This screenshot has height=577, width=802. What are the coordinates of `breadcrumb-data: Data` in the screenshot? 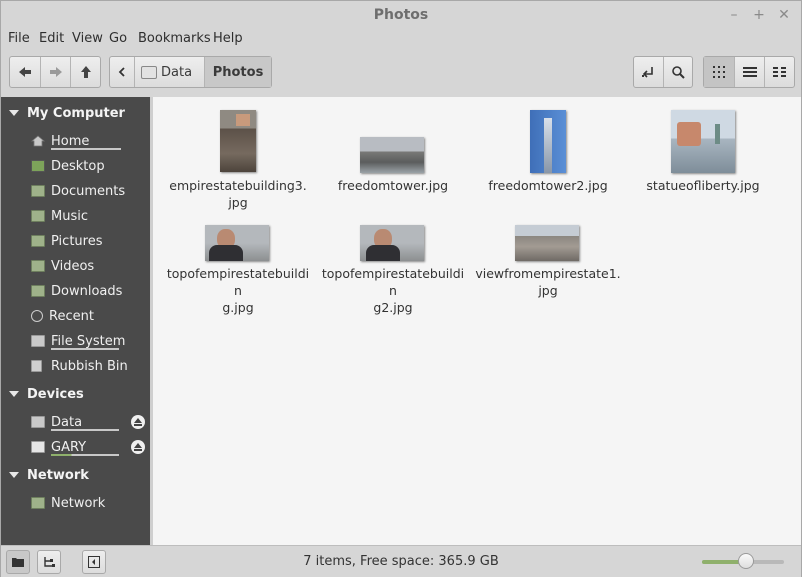 It's located at (169, 72).